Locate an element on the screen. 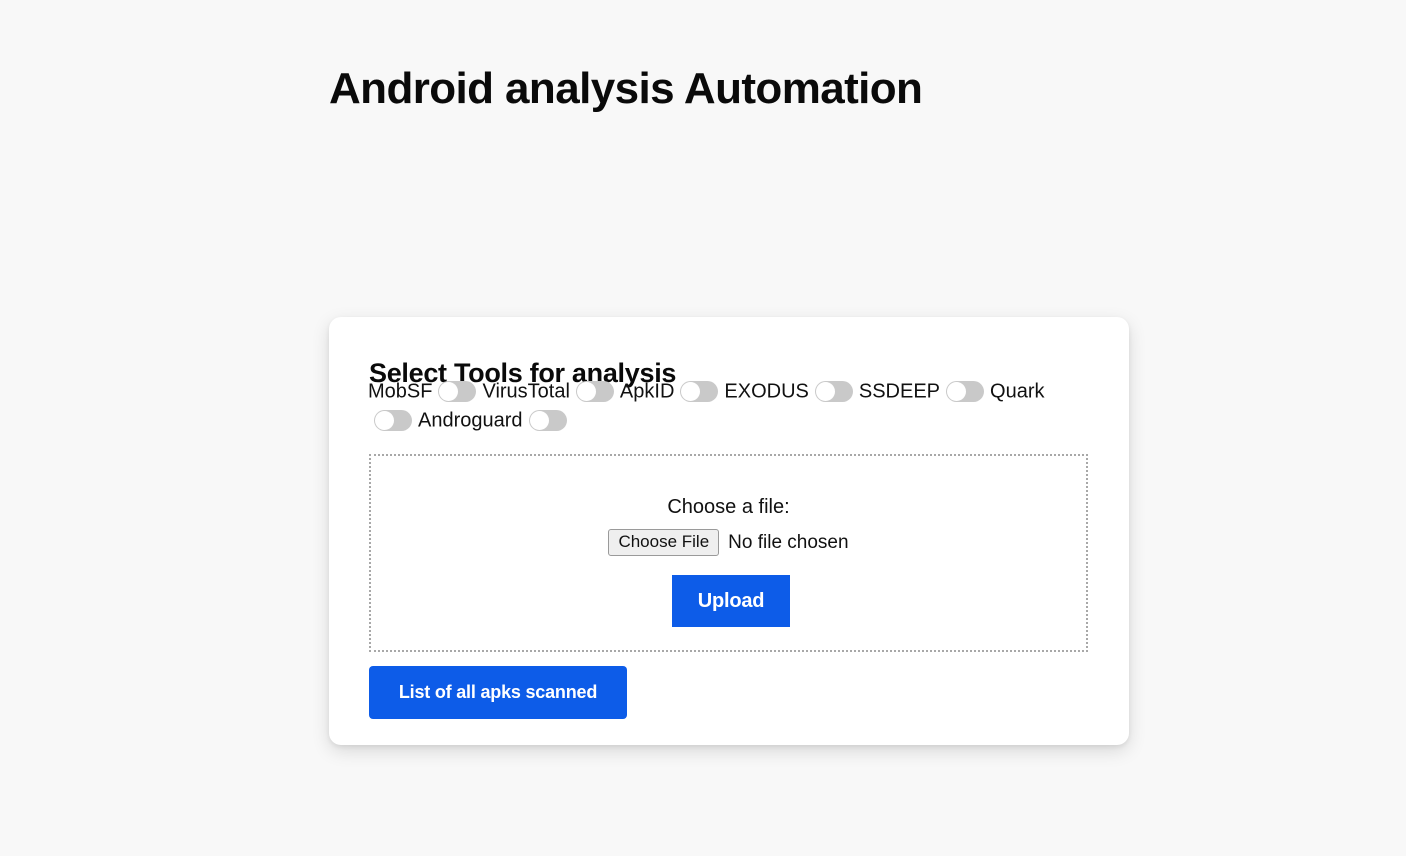 Image resolution: width=1406 pixels, height=856 pixels. tool-toggle-virustotal is located at coordinates (594, 392).